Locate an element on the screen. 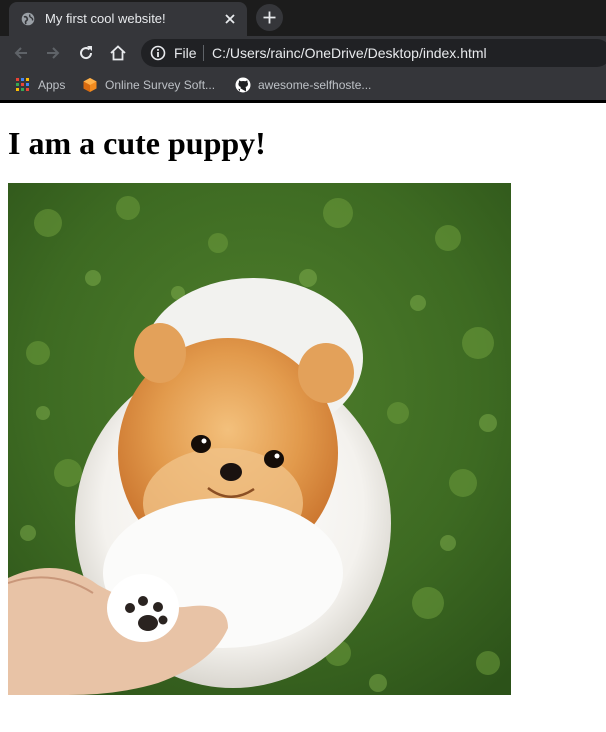  apps-grid-icon is located at coordinates (22, 84).